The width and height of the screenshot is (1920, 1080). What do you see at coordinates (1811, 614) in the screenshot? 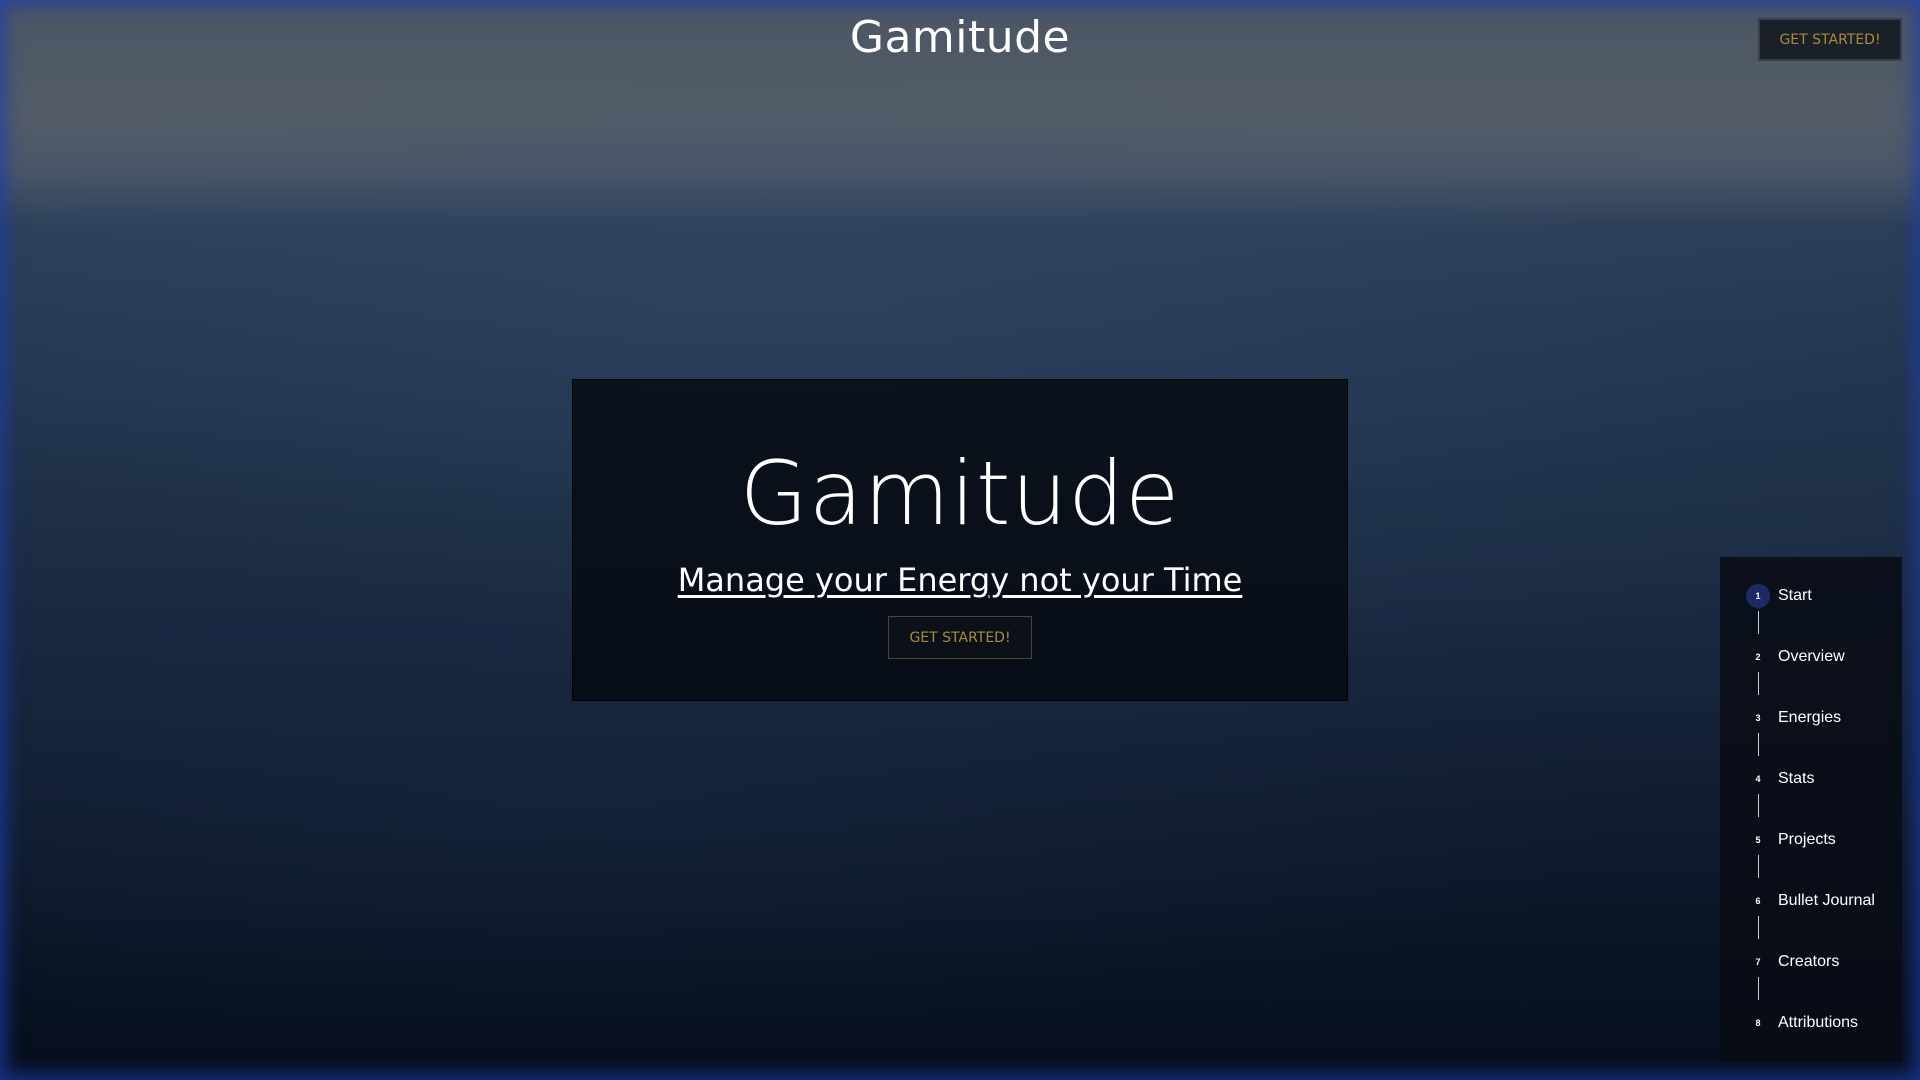
I see `nav-item-start: 1 Start` at bounding box center [1811, 614].